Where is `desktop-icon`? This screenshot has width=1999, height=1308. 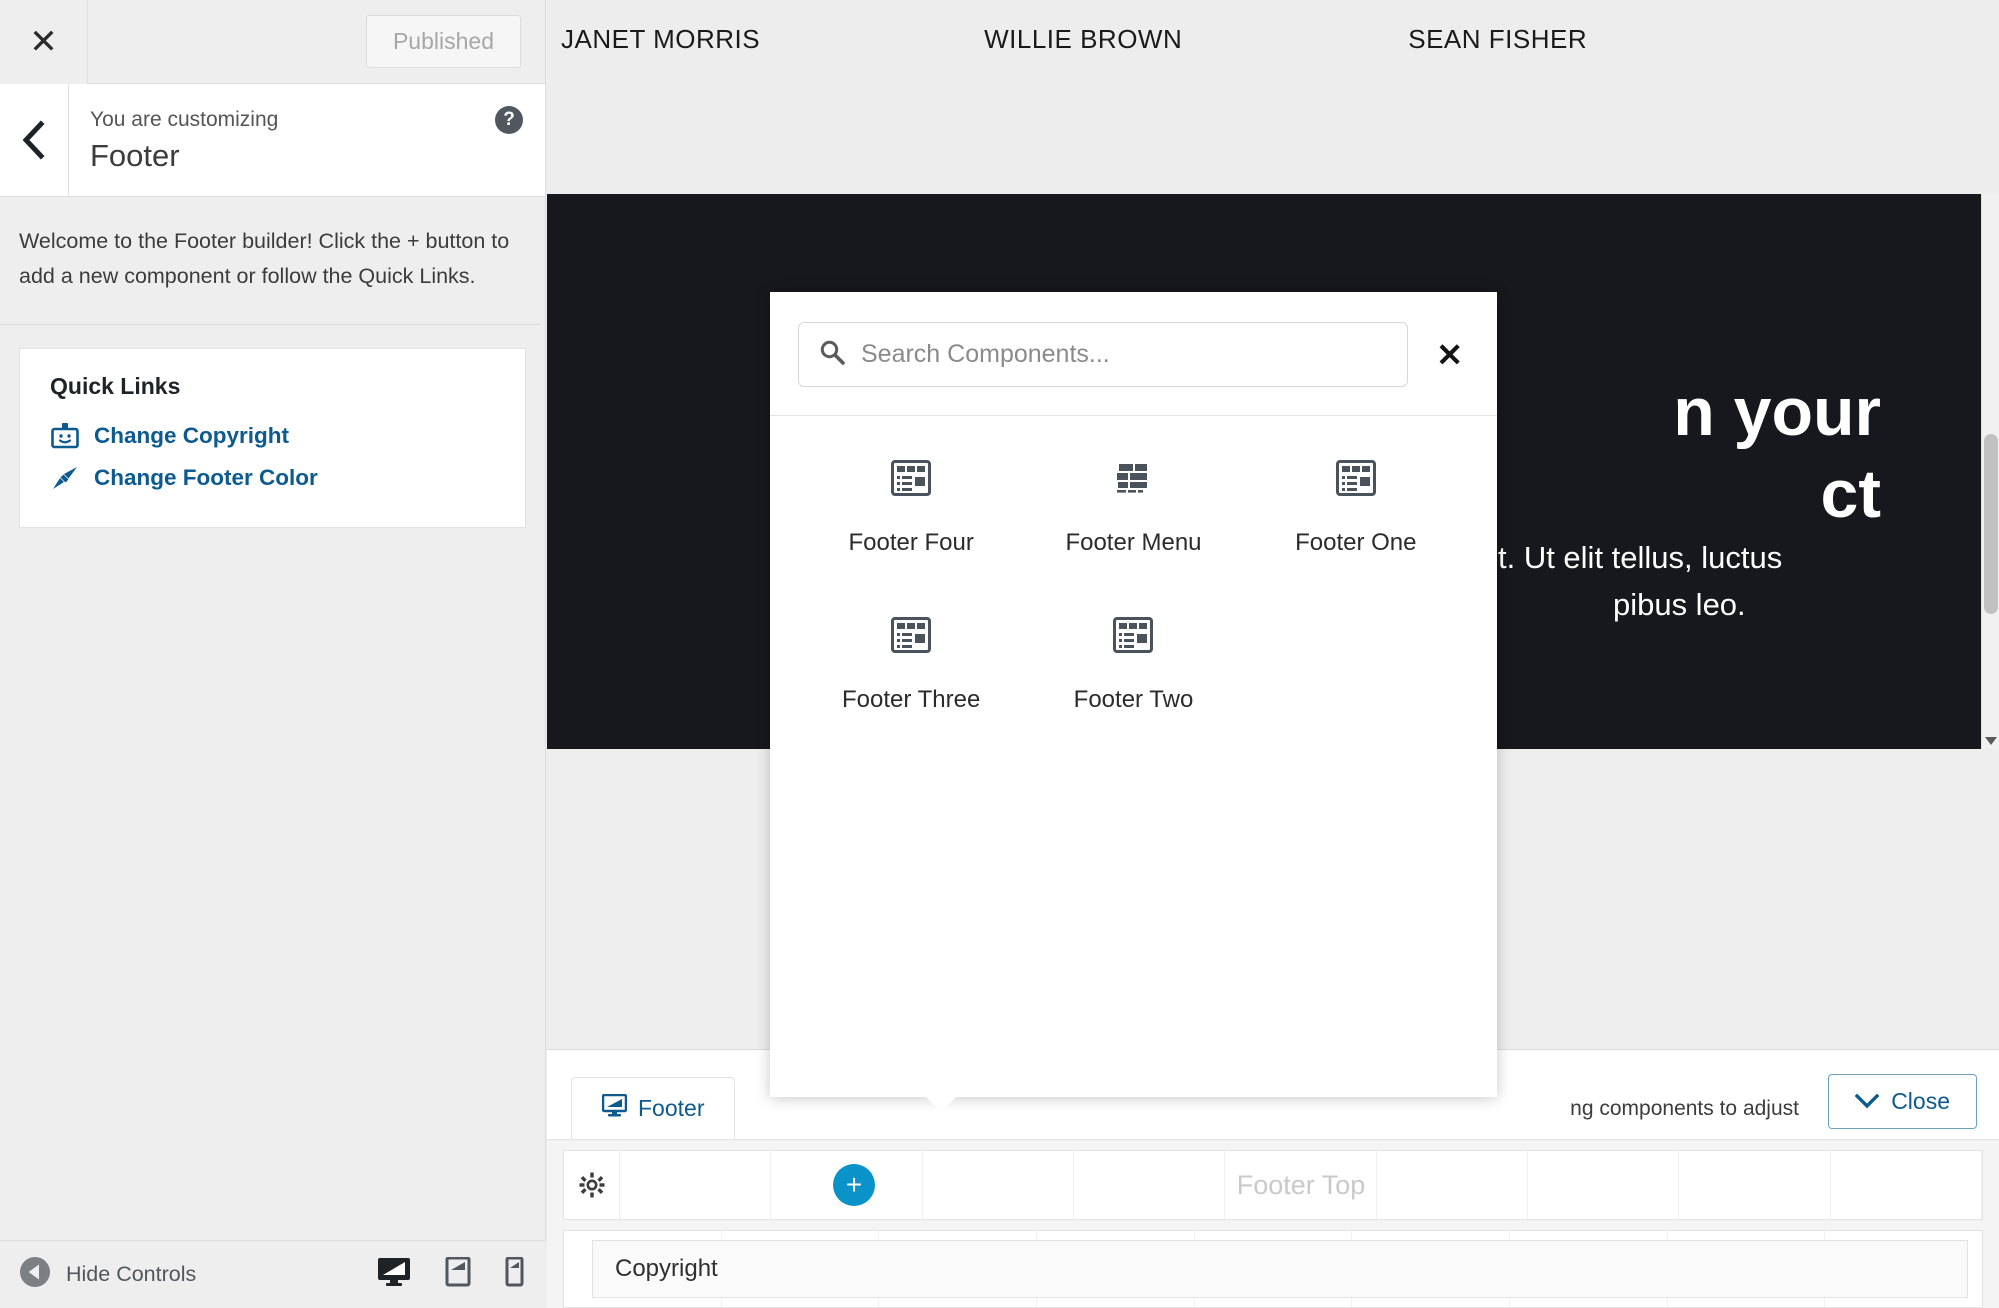
desktop-icon is located at coordinates (614, 1108).